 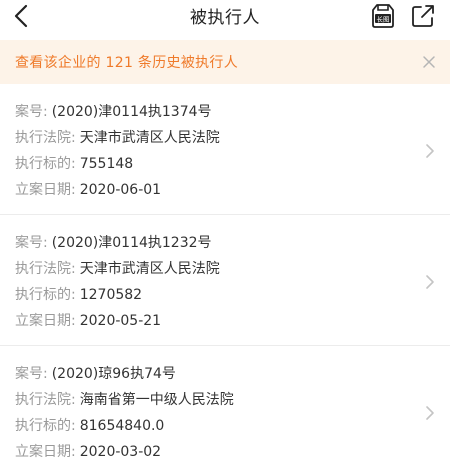 I want to click on amount-row: 执行标的: 755148, so click(x=74, y=164).